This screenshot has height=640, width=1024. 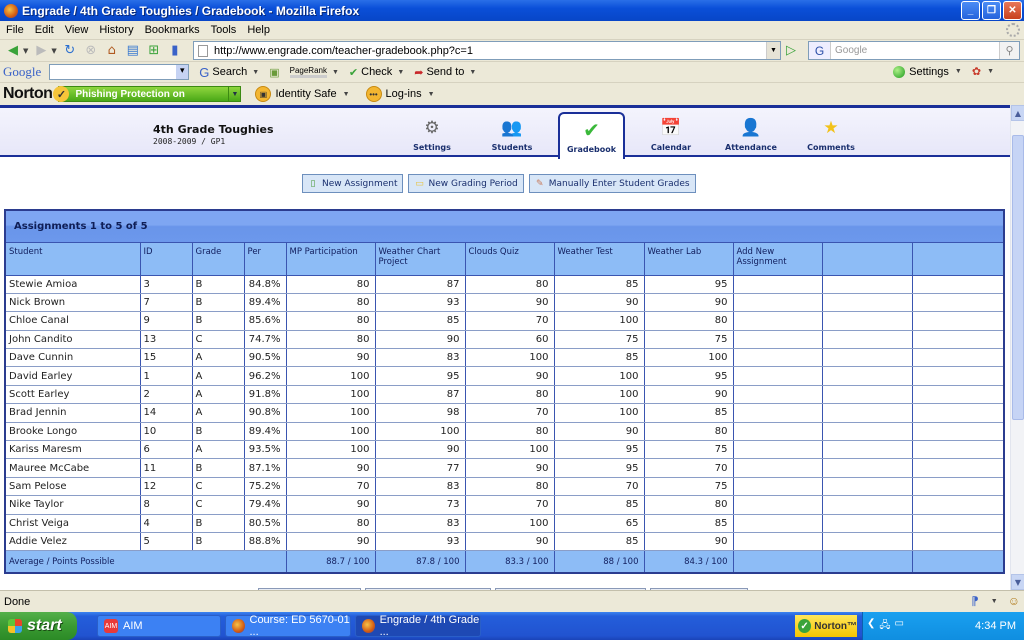 What do you see at coordinates (466, 183) in the screenshot?
I see `new-grading-period-button: ▭ New Grading Period` at bounding box center [466, 183].